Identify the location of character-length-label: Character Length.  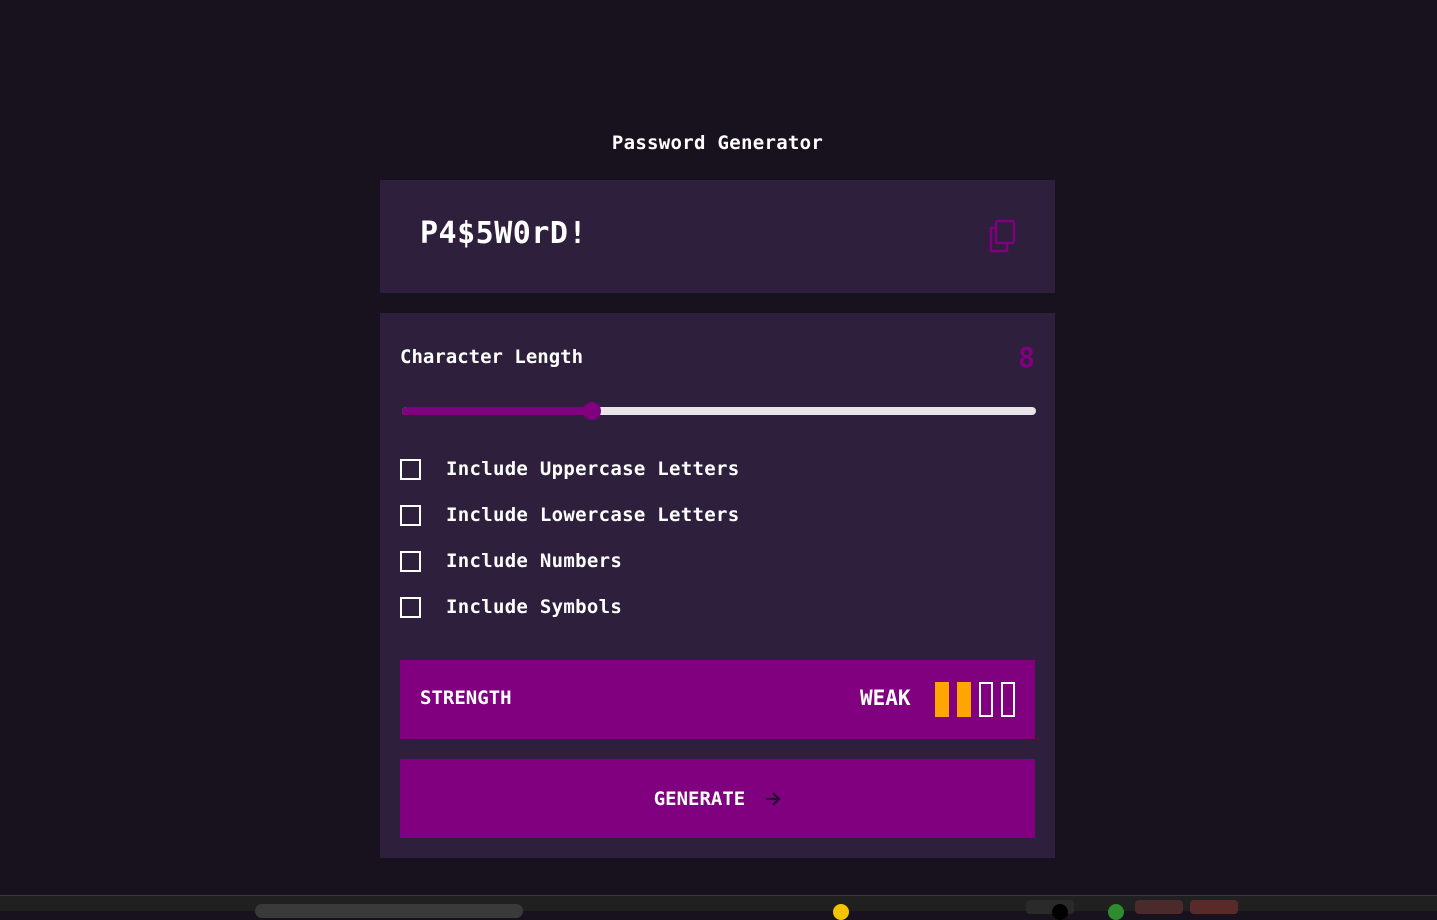
(492, 357).